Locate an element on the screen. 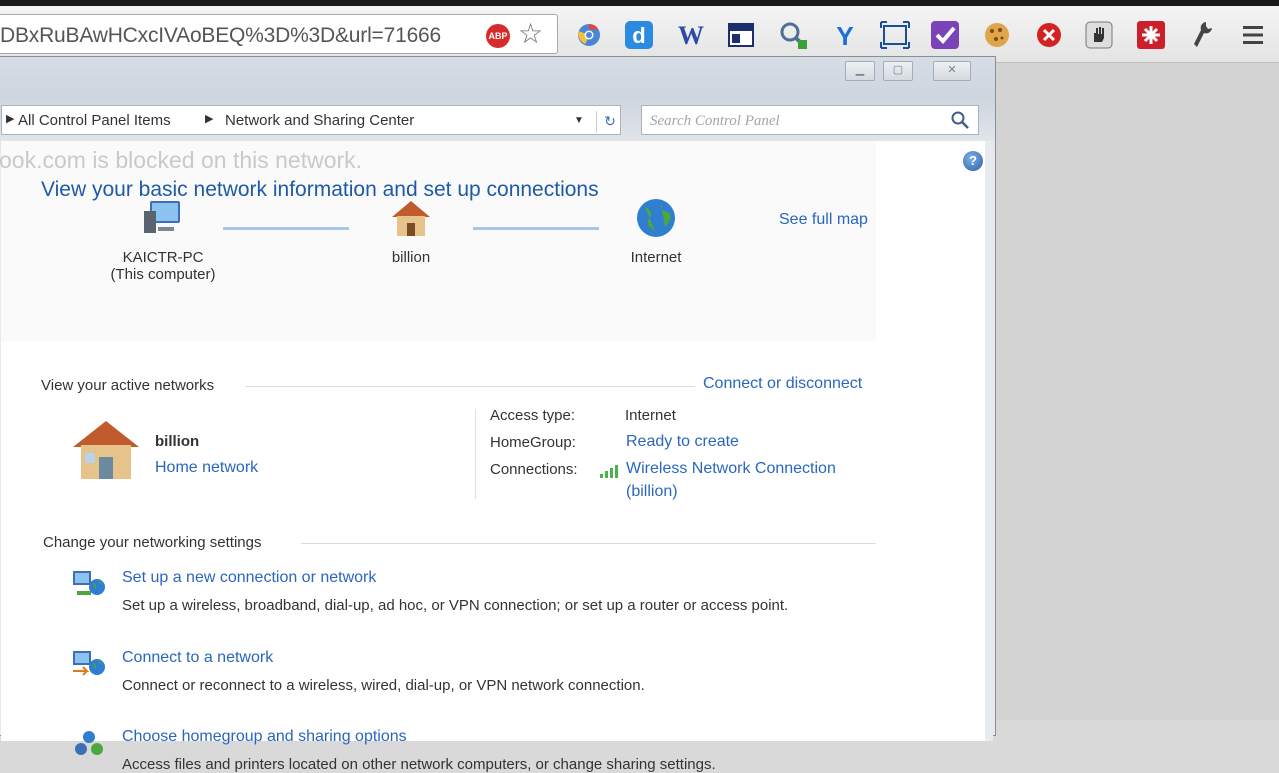  cookie-icon is located at coordinates (997, 35).